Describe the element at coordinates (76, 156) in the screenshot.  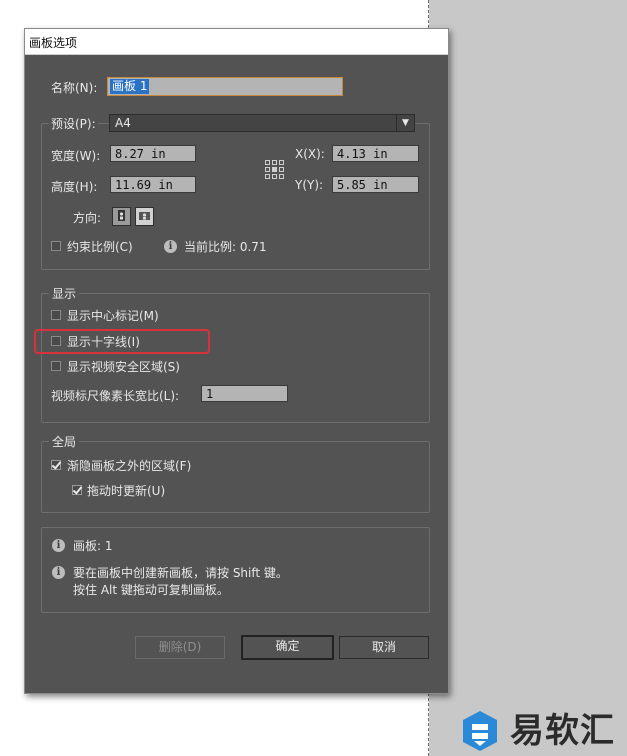
I see `width-label: 宽度(W):` at that location.